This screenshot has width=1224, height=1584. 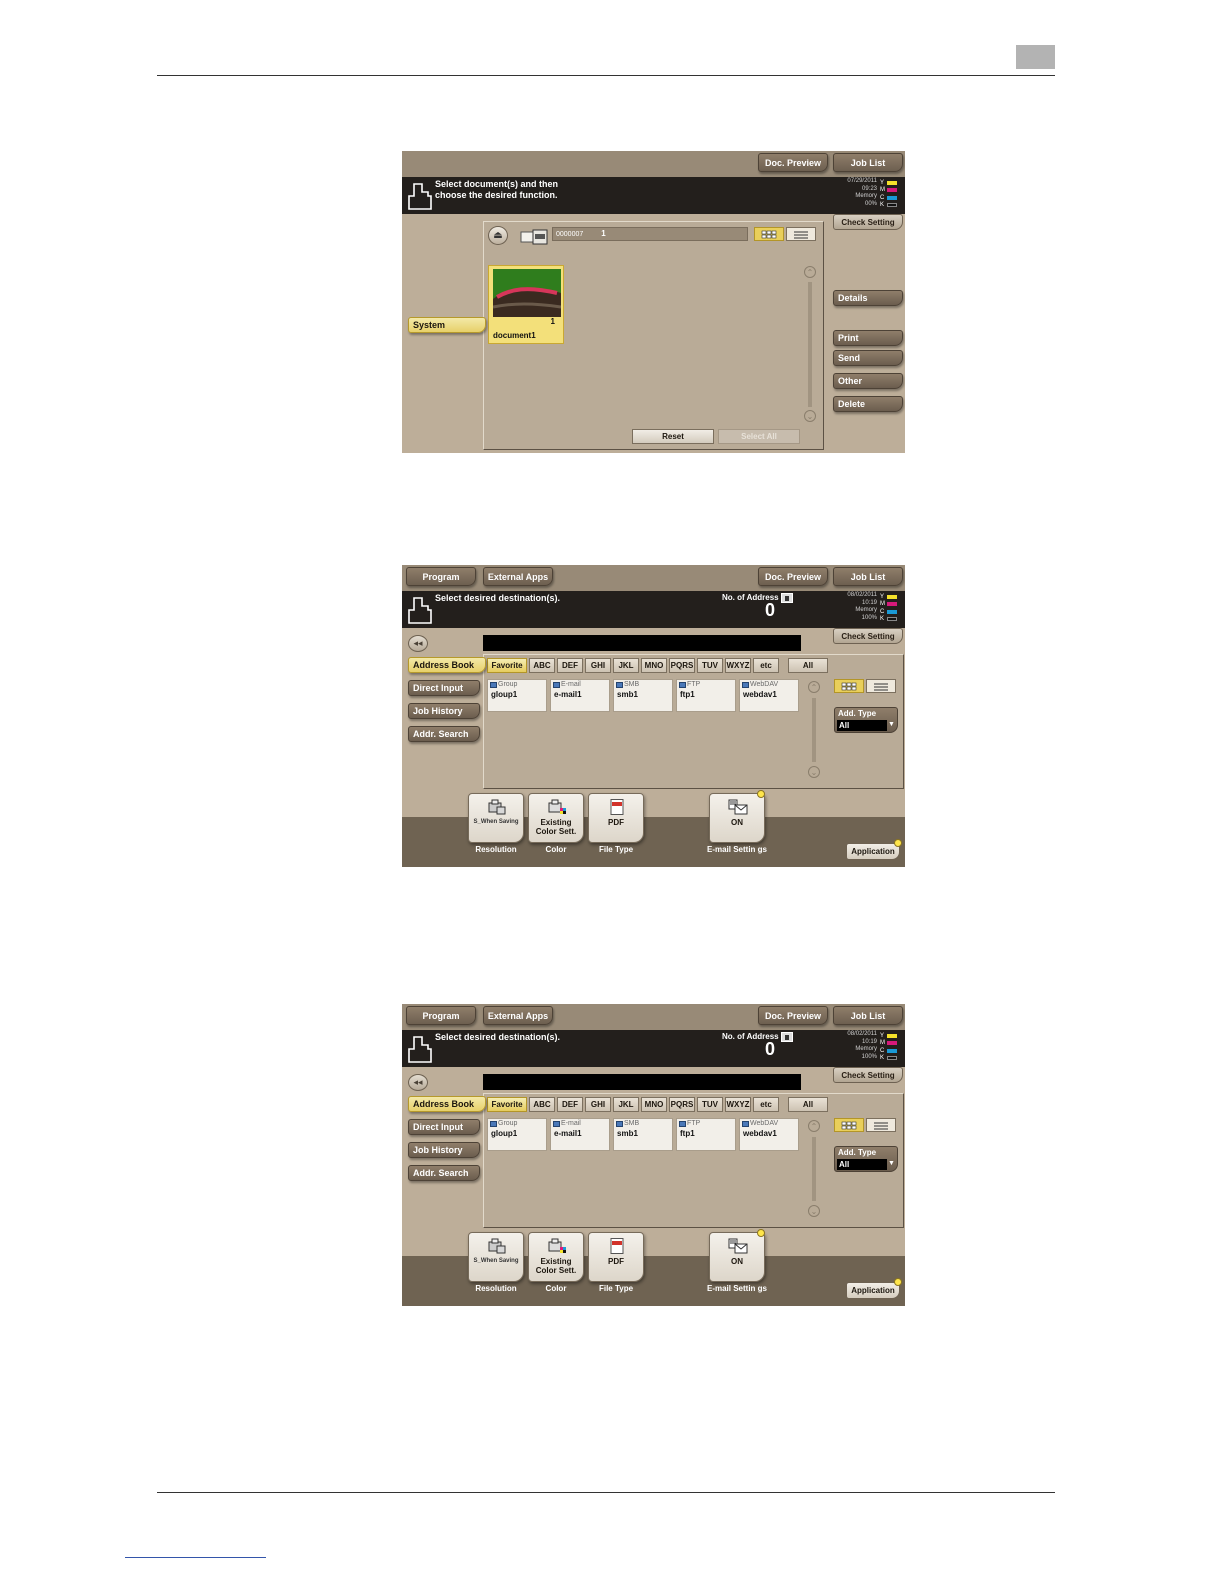 I want to click on document-thumbnail: 1 document1, so click(x=526, y=304).